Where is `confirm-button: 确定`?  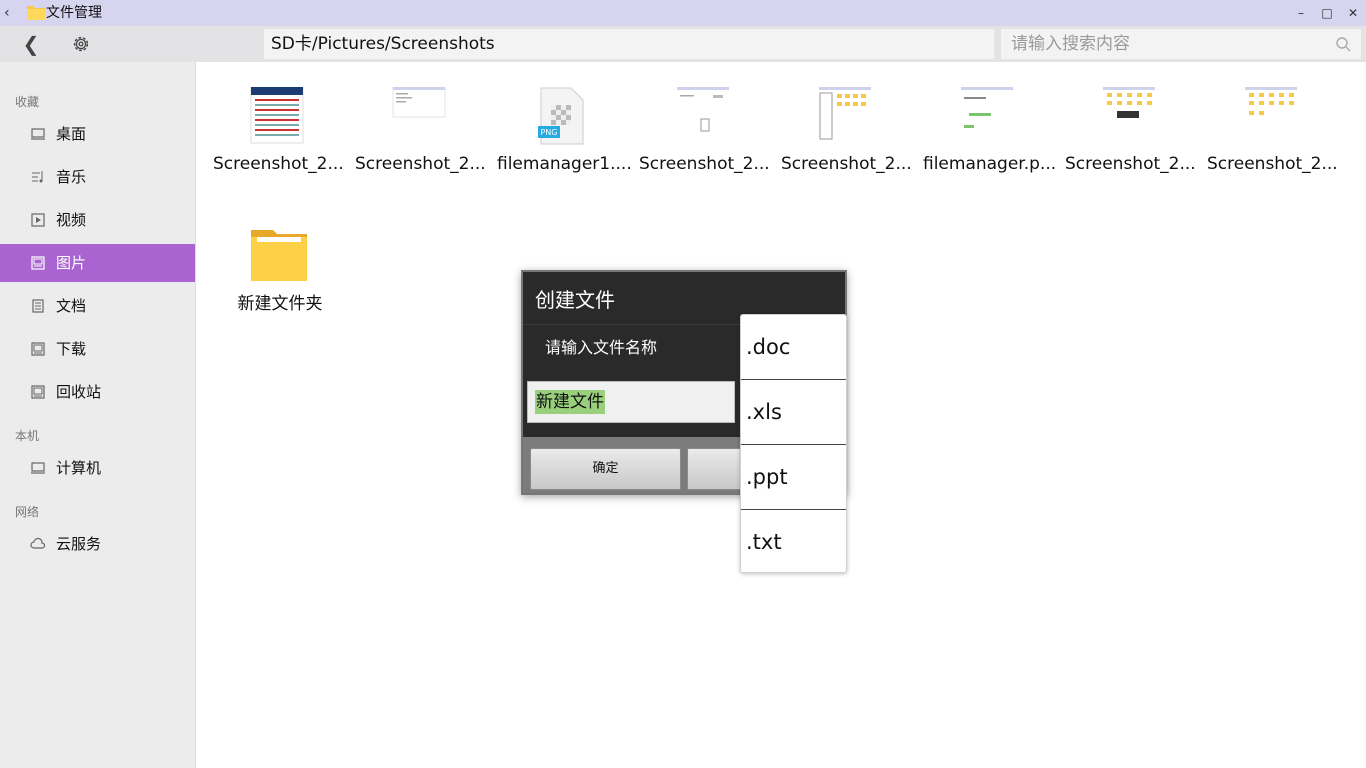
confirm-button: 确定 is located at coordinates (605, 469).